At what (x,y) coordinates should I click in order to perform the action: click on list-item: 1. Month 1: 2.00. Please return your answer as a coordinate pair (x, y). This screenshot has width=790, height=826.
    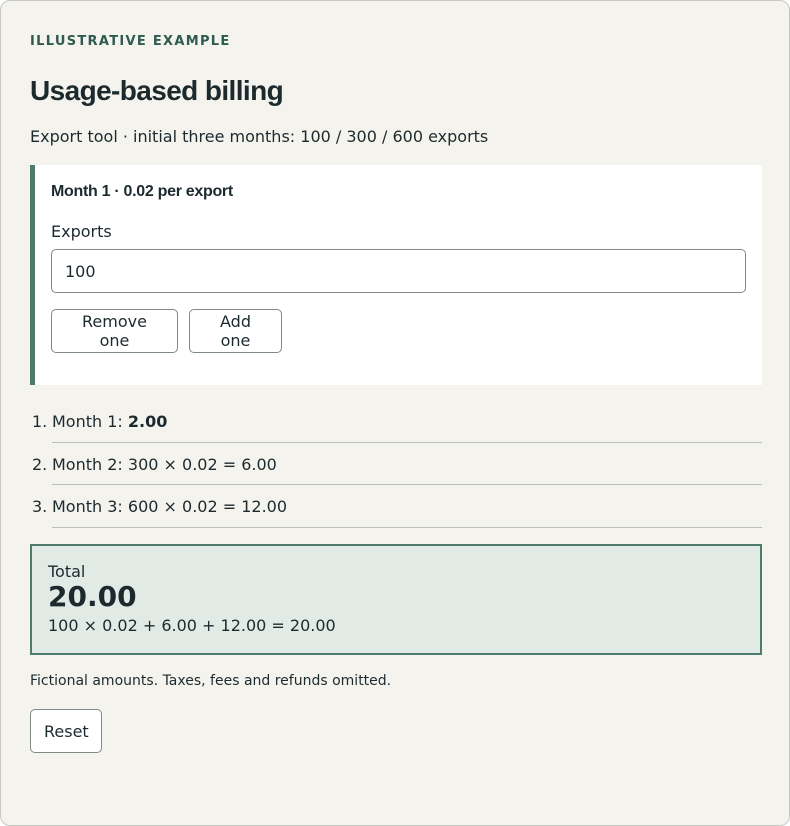
    Looking at the image, I should click on (396, 421).